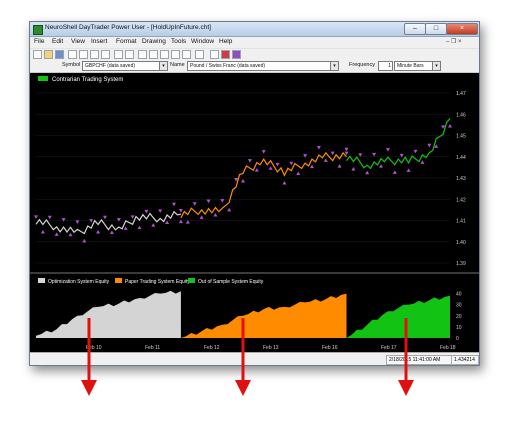  I want to click on maximize-button: □, so click(436, 29).